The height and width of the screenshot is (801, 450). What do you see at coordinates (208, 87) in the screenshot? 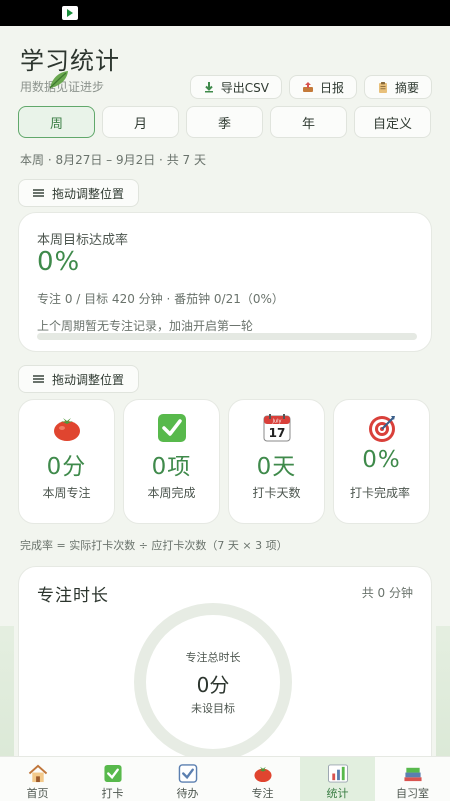
I see `download-icon` at bounding box center [208, 87].